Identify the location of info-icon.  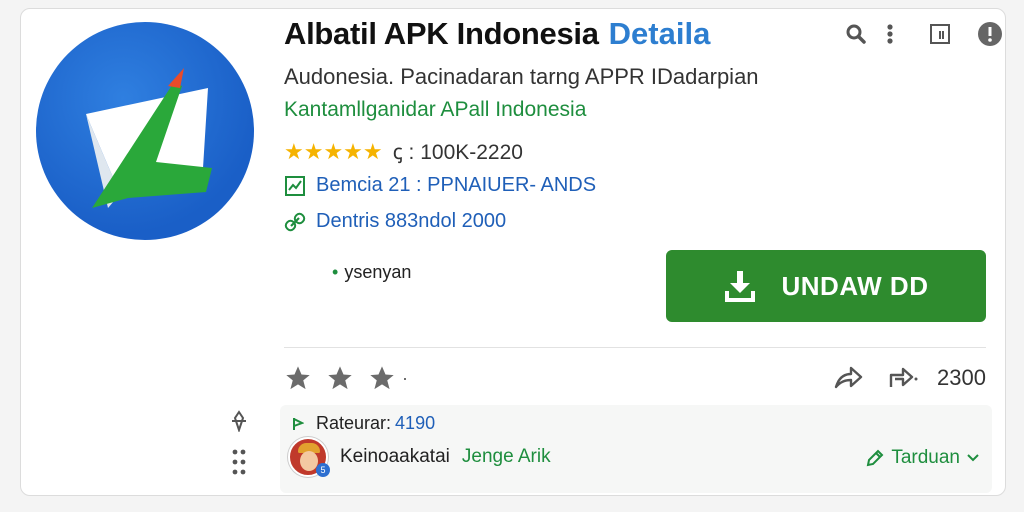
(990, 34).